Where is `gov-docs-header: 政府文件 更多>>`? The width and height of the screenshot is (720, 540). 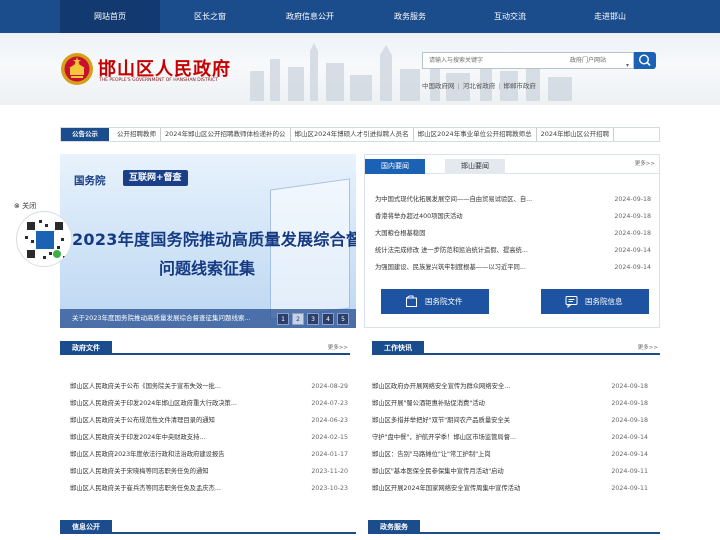
gov-docs-header: 政府文件 更多>> is located at coordinates (205, 347).